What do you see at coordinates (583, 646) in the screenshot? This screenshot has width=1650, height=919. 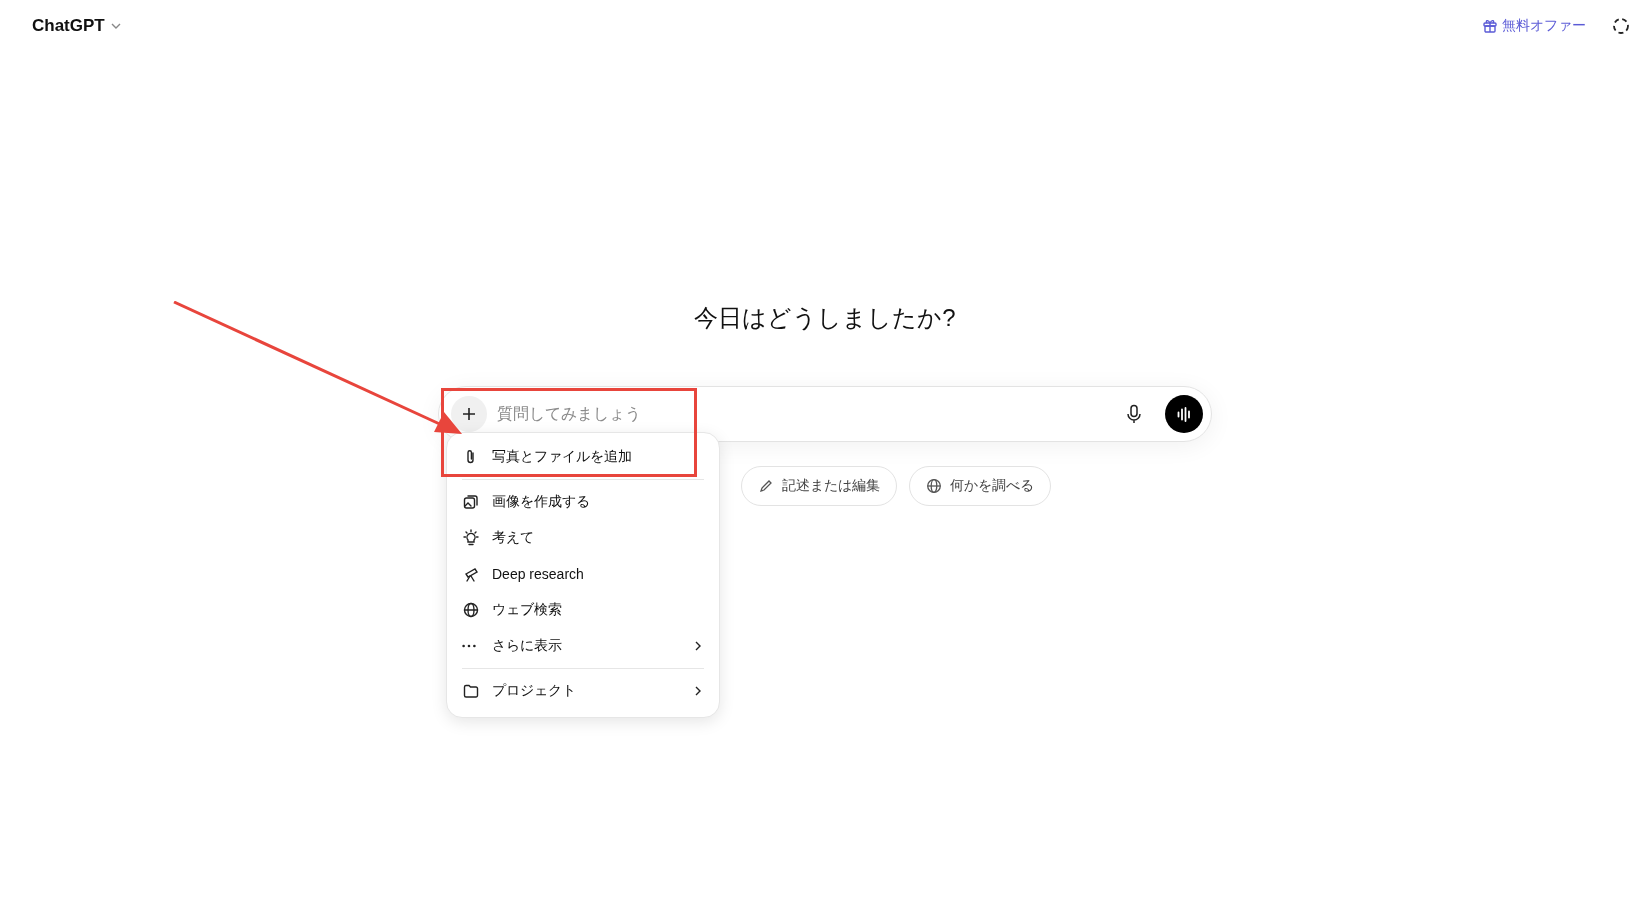 I see `menu-item: さらに表示` at bounding box center [583, 646].